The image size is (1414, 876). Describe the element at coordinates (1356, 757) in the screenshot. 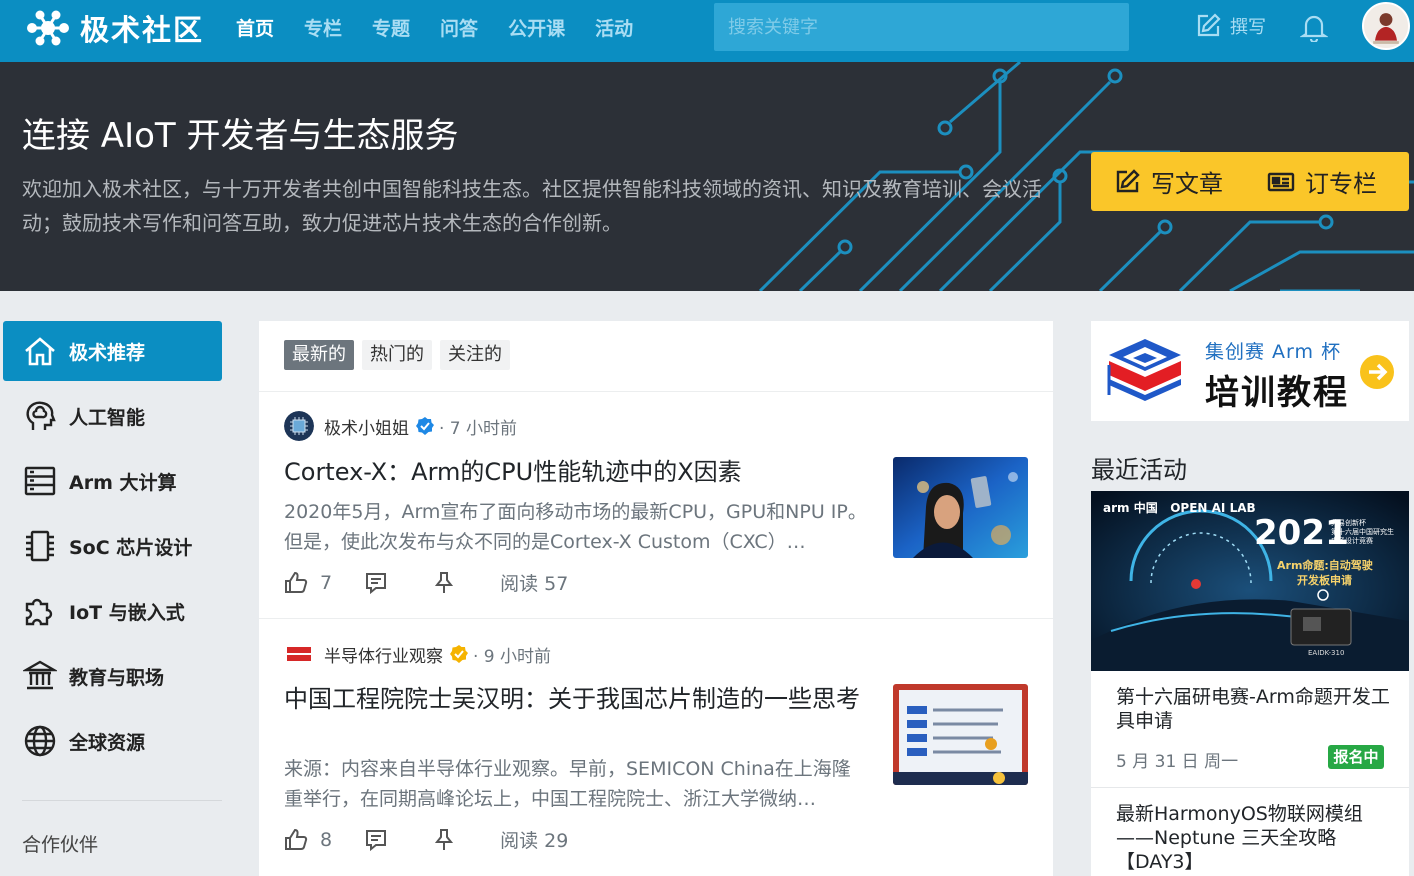

I see `status-badge: 报名中` at that location.